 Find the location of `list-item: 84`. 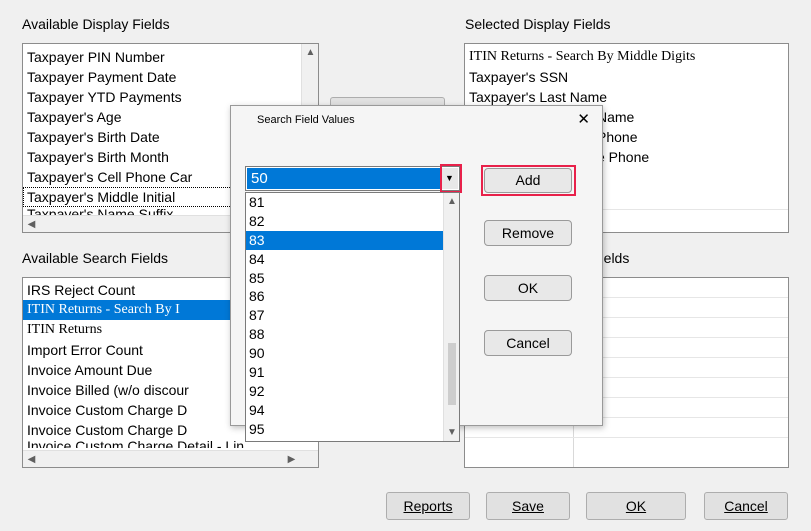

list-item: 84 is located at coordinates (352, 259).